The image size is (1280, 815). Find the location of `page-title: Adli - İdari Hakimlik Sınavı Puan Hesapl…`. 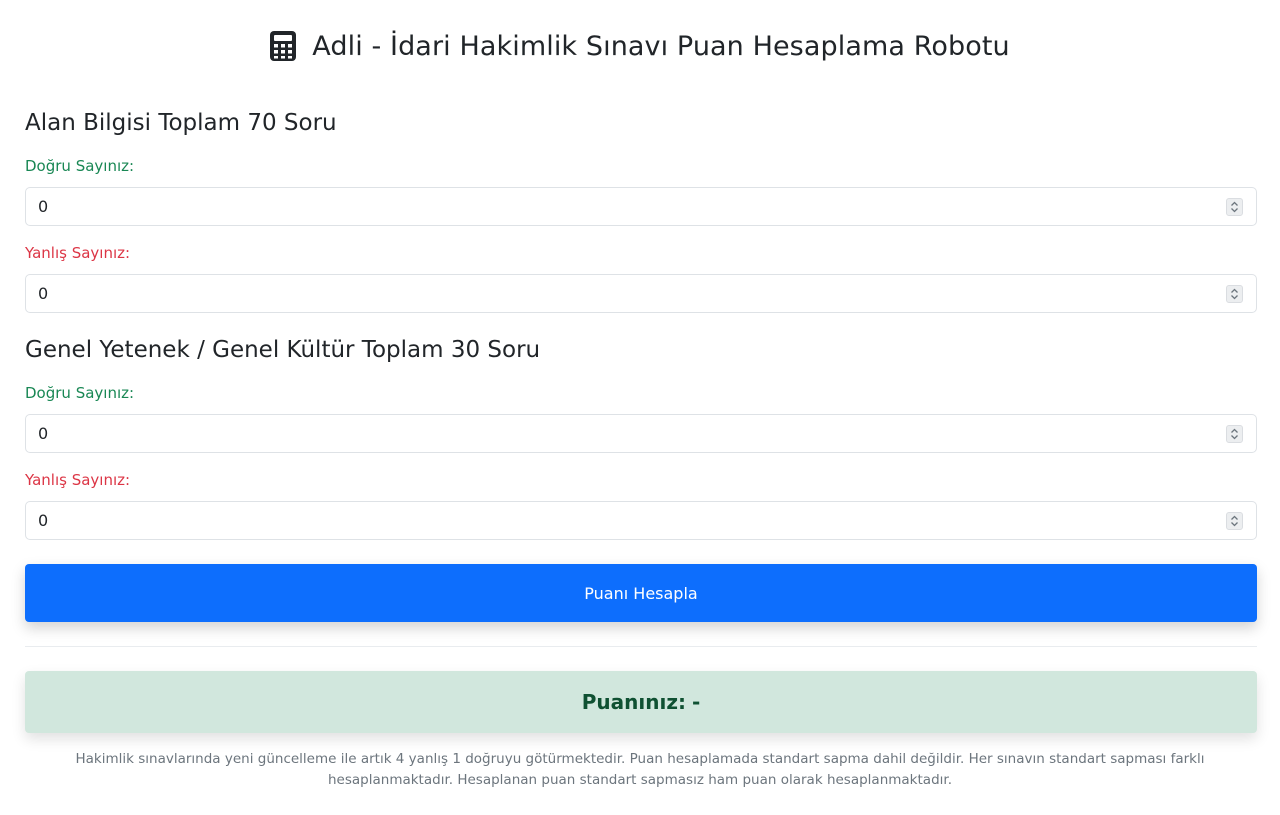

page-title: Adli - İdari Hakimlik Sınavı Puan Hesapl… is located at coordinates (640, 46).